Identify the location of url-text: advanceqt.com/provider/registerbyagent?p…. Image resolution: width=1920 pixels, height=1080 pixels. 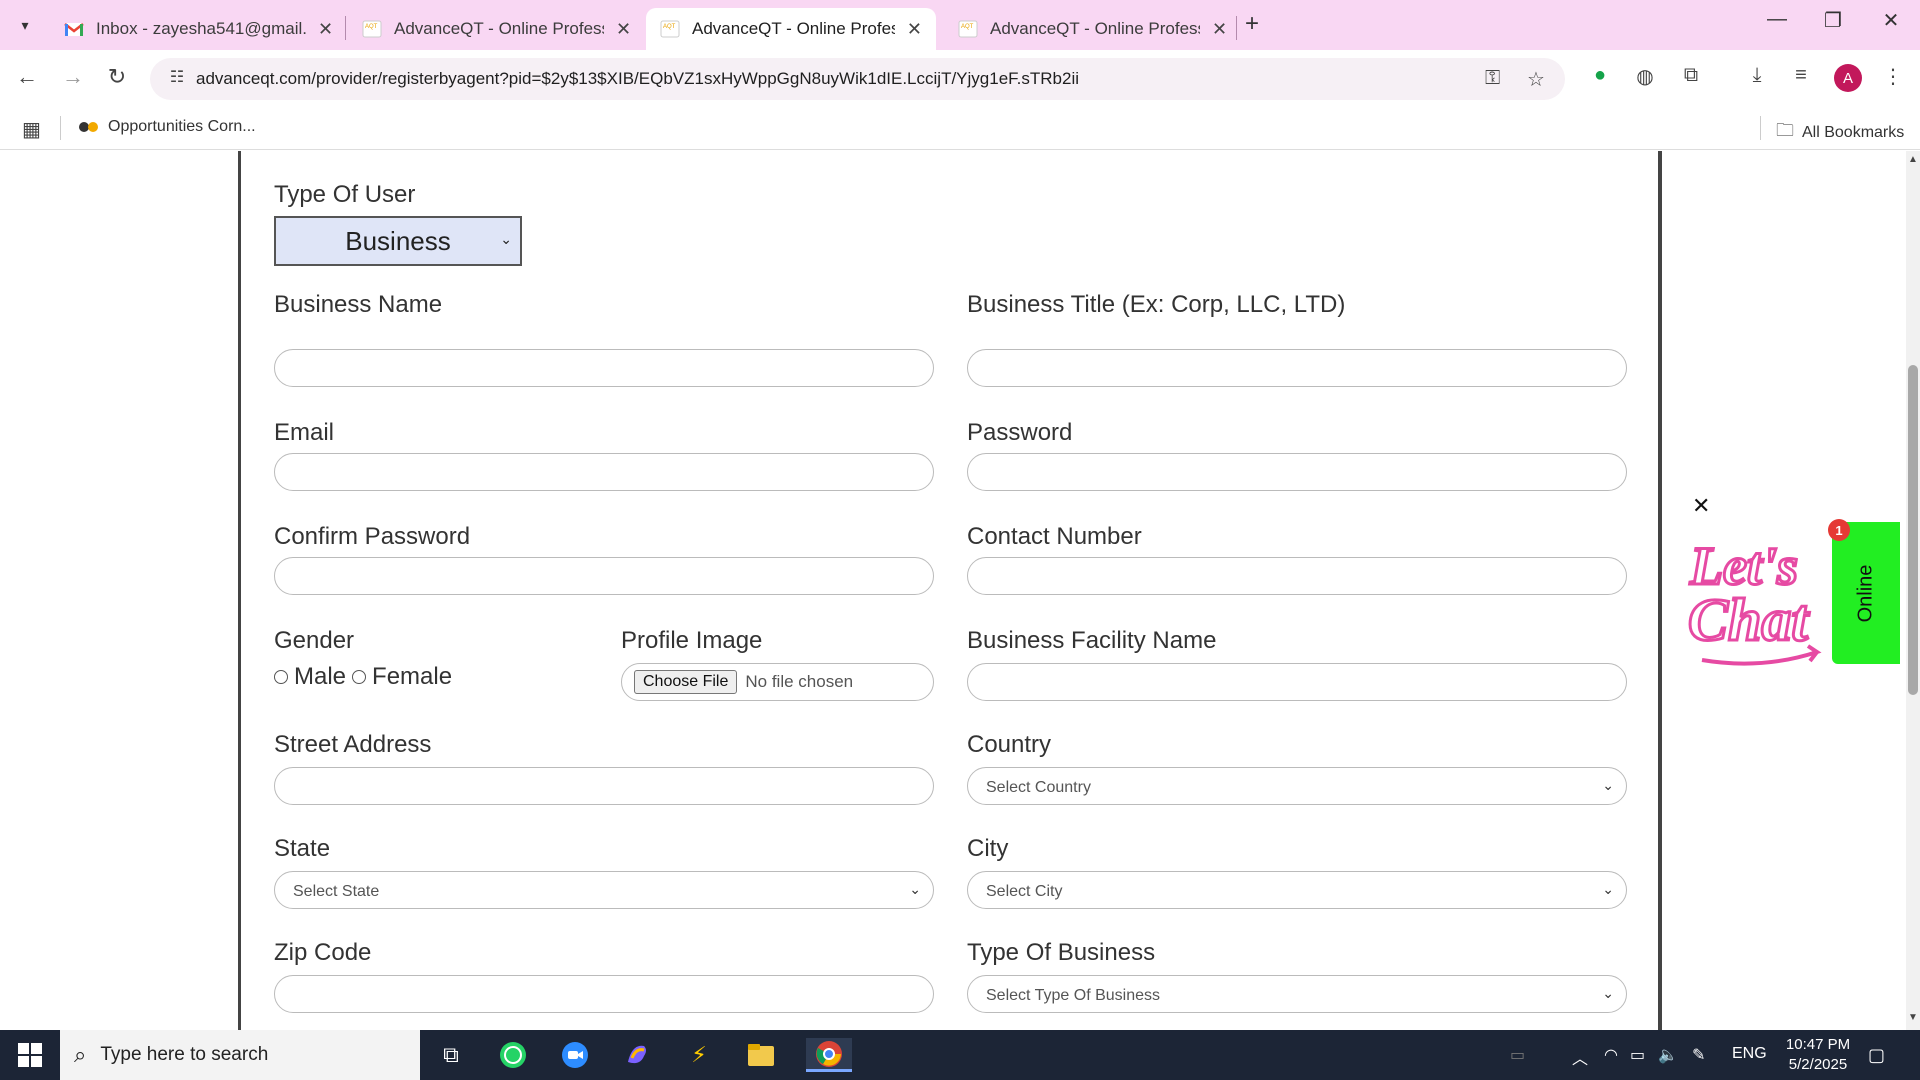
(637, 79).